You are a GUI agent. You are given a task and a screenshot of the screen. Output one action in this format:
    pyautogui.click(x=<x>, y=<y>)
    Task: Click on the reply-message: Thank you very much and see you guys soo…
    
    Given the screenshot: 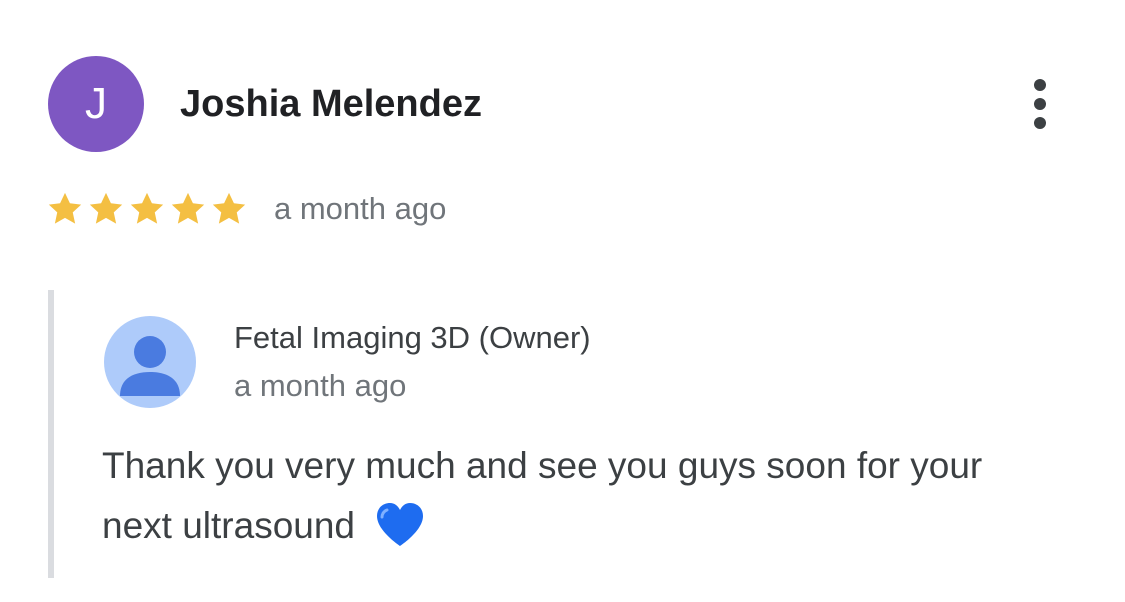 What is the action you would take?
    pyautogui.click(x=542, y=495)
    